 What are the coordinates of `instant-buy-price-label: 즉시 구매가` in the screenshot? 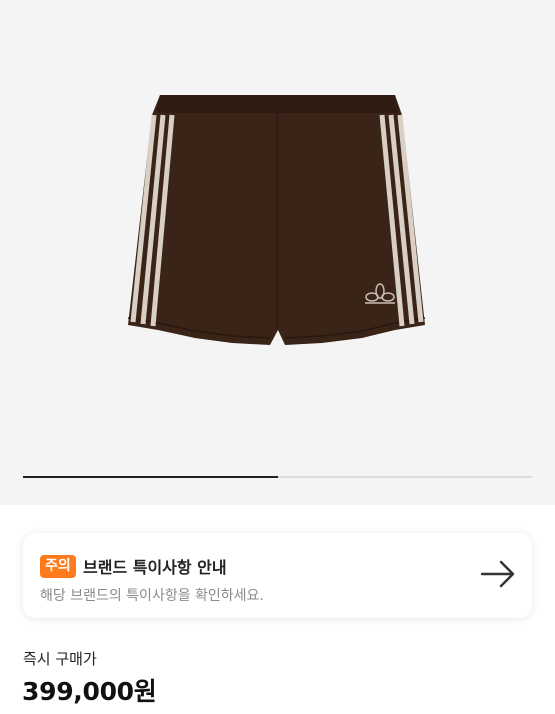 It's located at (60, 659).